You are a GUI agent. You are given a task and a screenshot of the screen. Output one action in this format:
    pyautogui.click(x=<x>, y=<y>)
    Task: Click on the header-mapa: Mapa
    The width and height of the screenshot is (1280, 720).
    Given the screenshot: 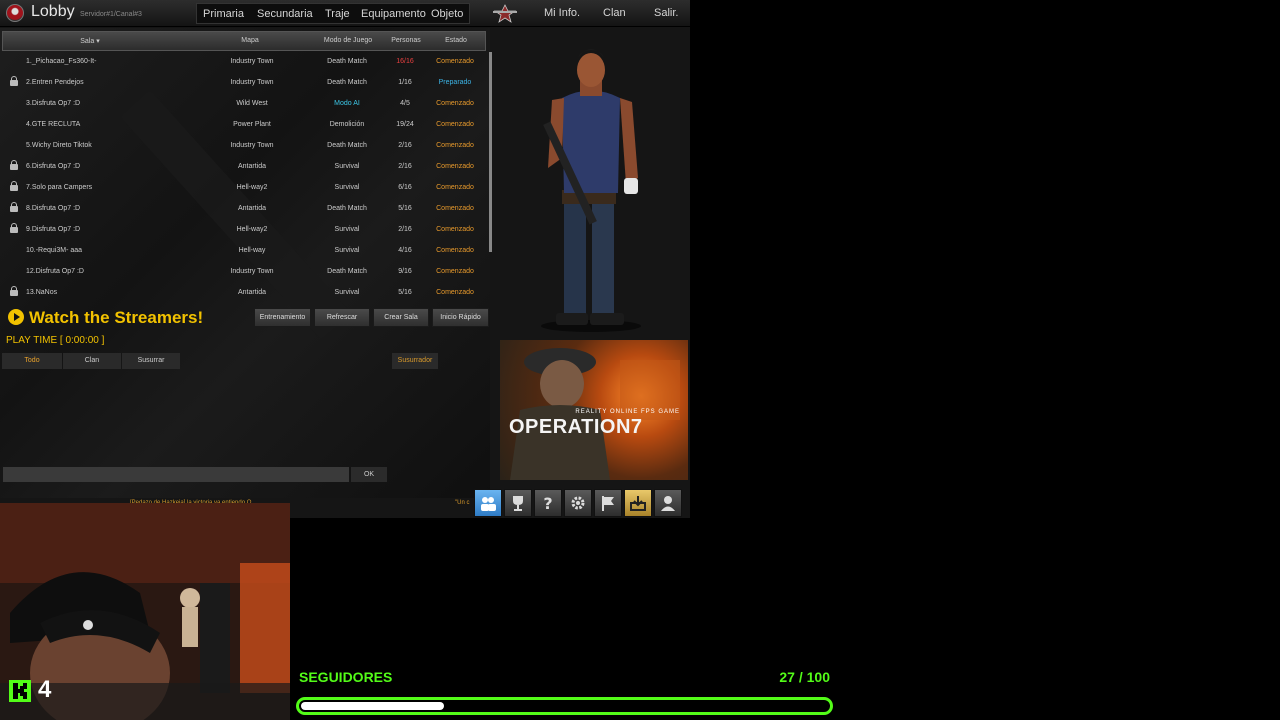 What is the action you would take?
    pyautogui.click(x=250, y=40)
    